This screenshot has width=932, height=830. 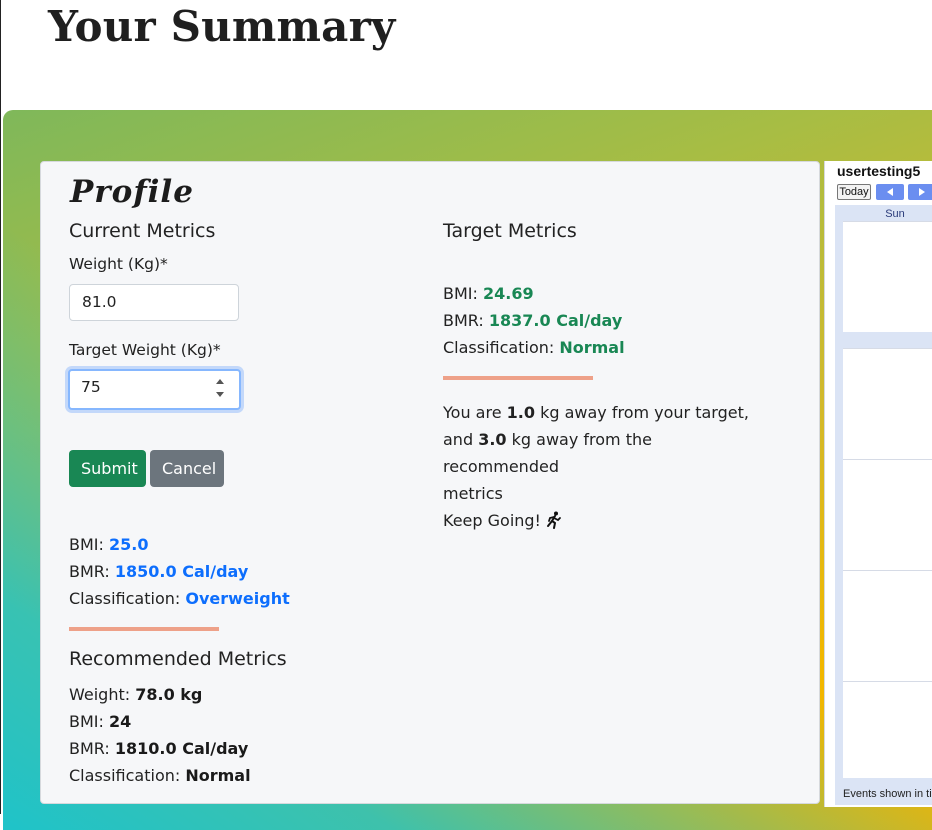 What do you see at coordinates (879, 171) in the screenshot?
I see `calendar-user: usertesting5` at bounding box center [879, 171].